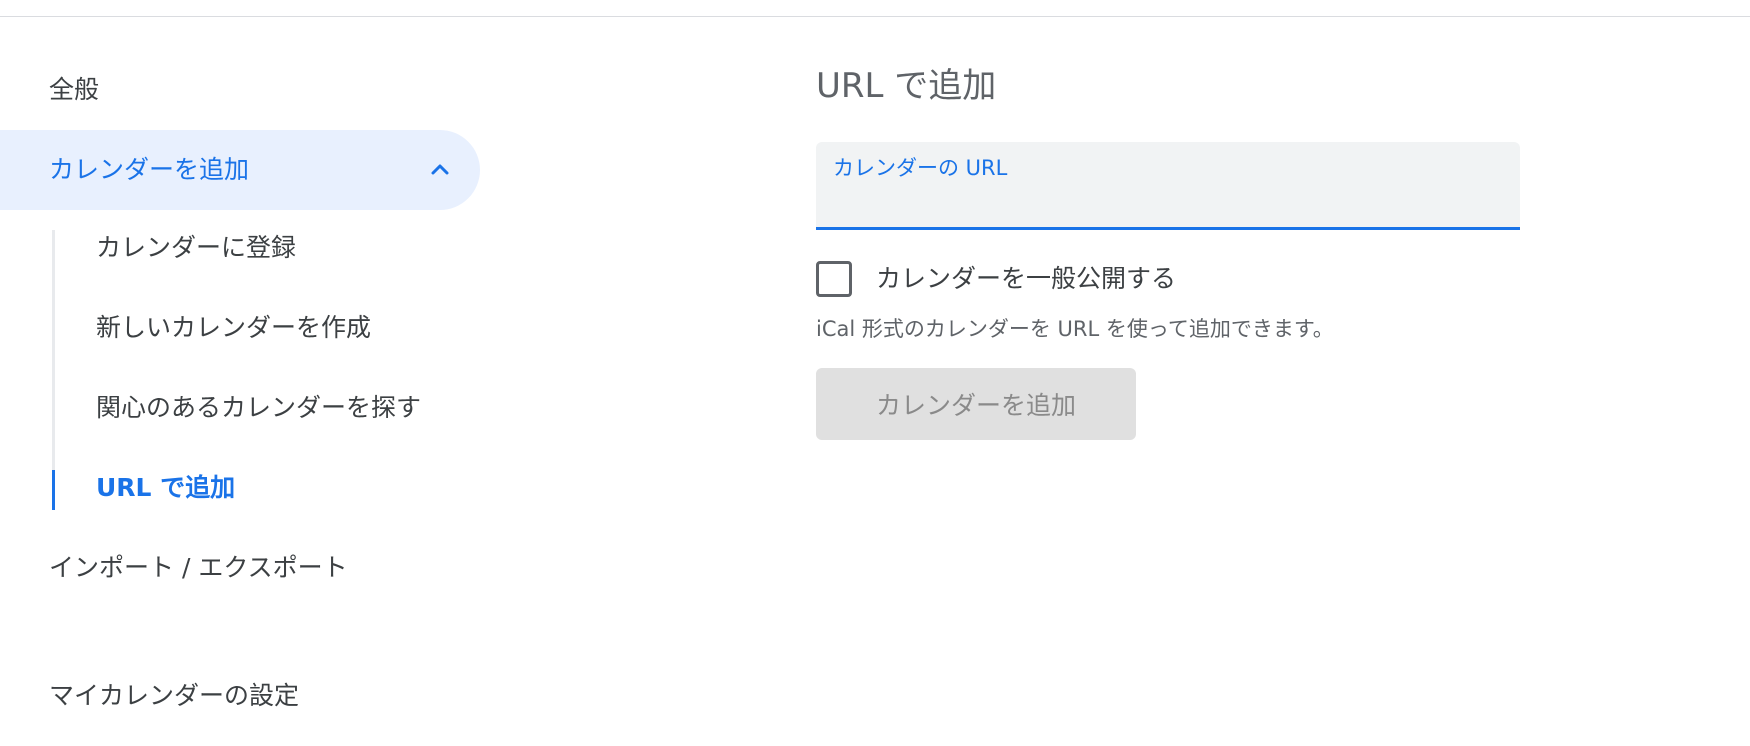 The image size is (1750, 746). I want to click on calendar-url-input, so click(1168, 203).